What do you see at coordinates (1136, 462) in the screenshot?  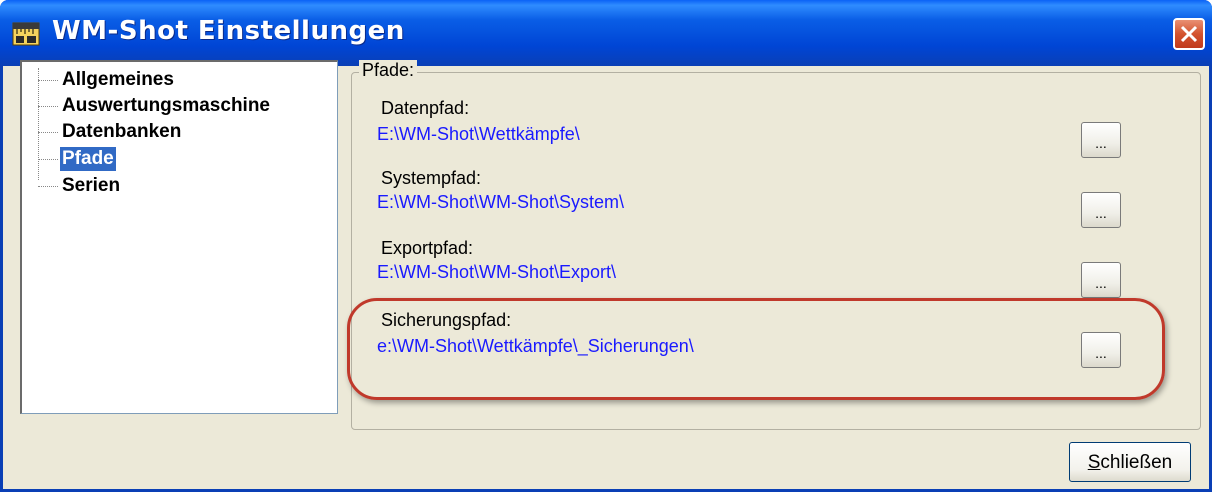 I see `close-button-label: chließen` at bounding box center [1136, 462].